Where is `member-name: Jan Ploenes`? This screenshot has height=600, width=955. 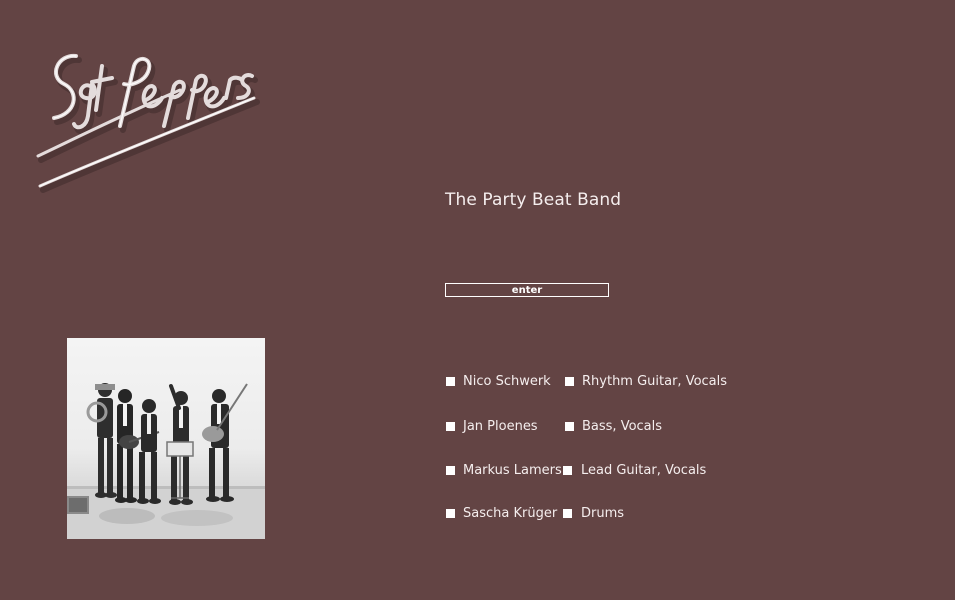 member-name: Jan Ploenes is located at coordinates (500, 426).